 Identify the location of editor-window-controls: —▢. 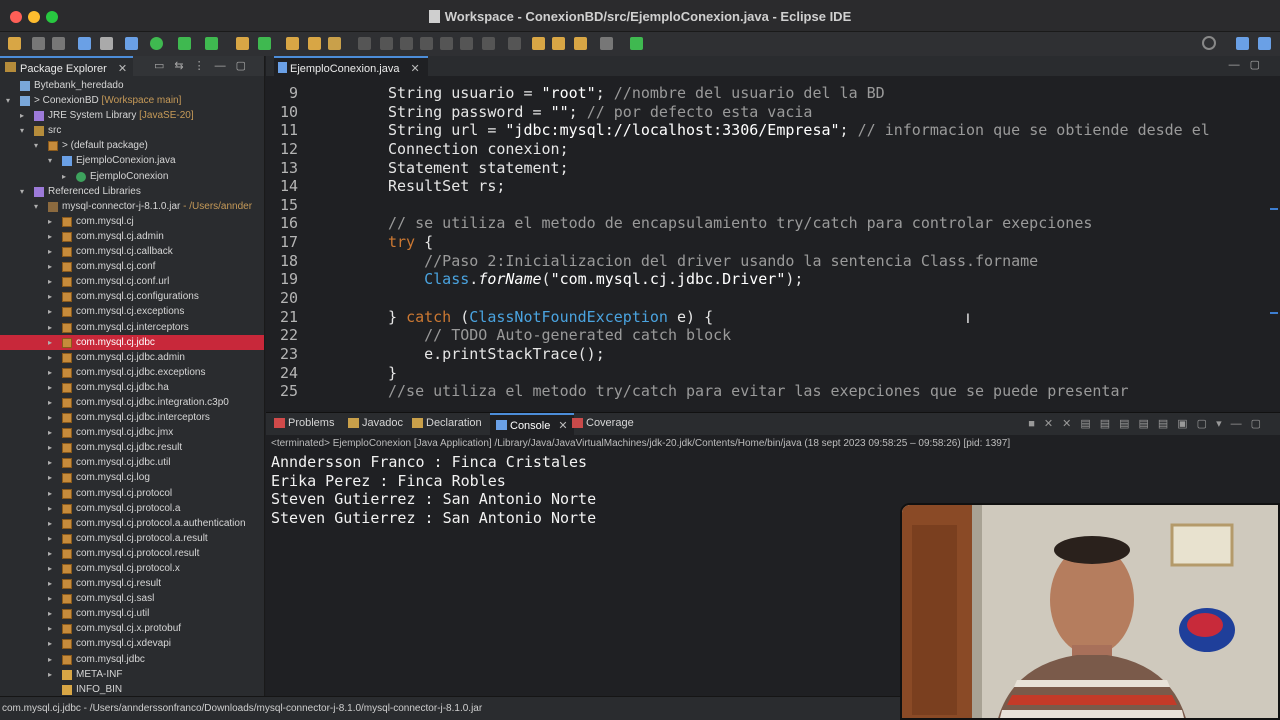
(1249, 64).